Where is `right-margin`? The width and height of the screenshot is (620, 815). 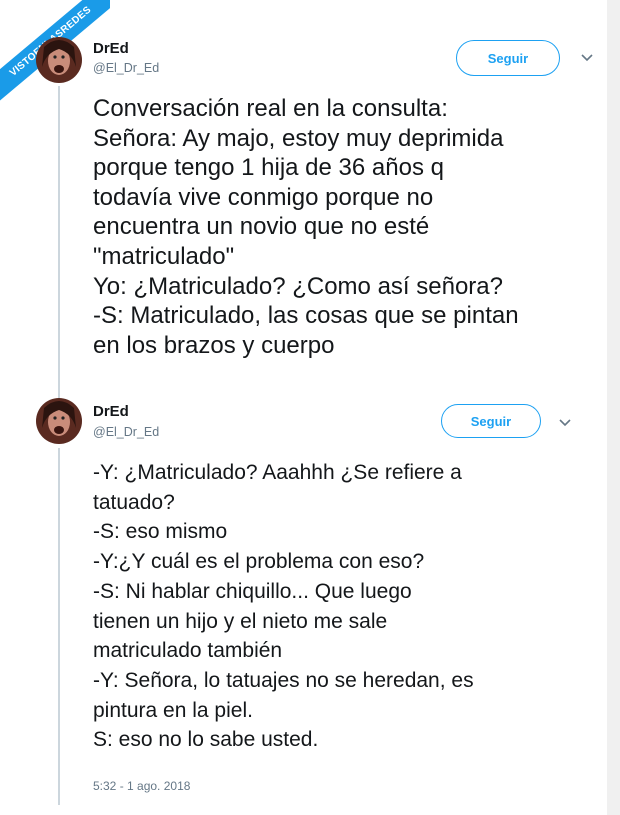
right-margin is located at coordinates (613, 407).